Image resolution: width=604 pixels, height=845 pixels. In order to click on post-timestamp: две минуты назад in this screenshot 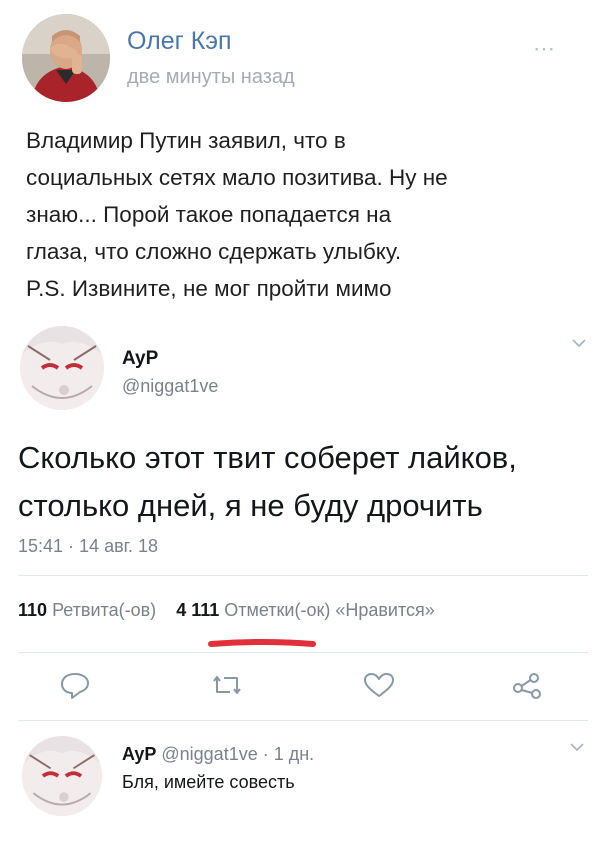, I will do `click(211, 77)`.